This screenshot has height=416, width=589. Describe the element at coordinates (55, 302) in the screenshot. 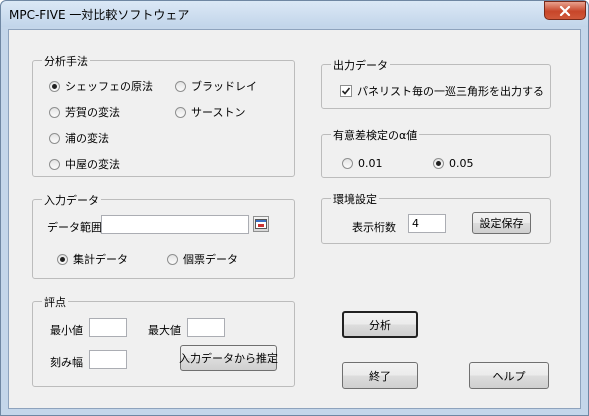

I see `score-legend: 評点` at that location.